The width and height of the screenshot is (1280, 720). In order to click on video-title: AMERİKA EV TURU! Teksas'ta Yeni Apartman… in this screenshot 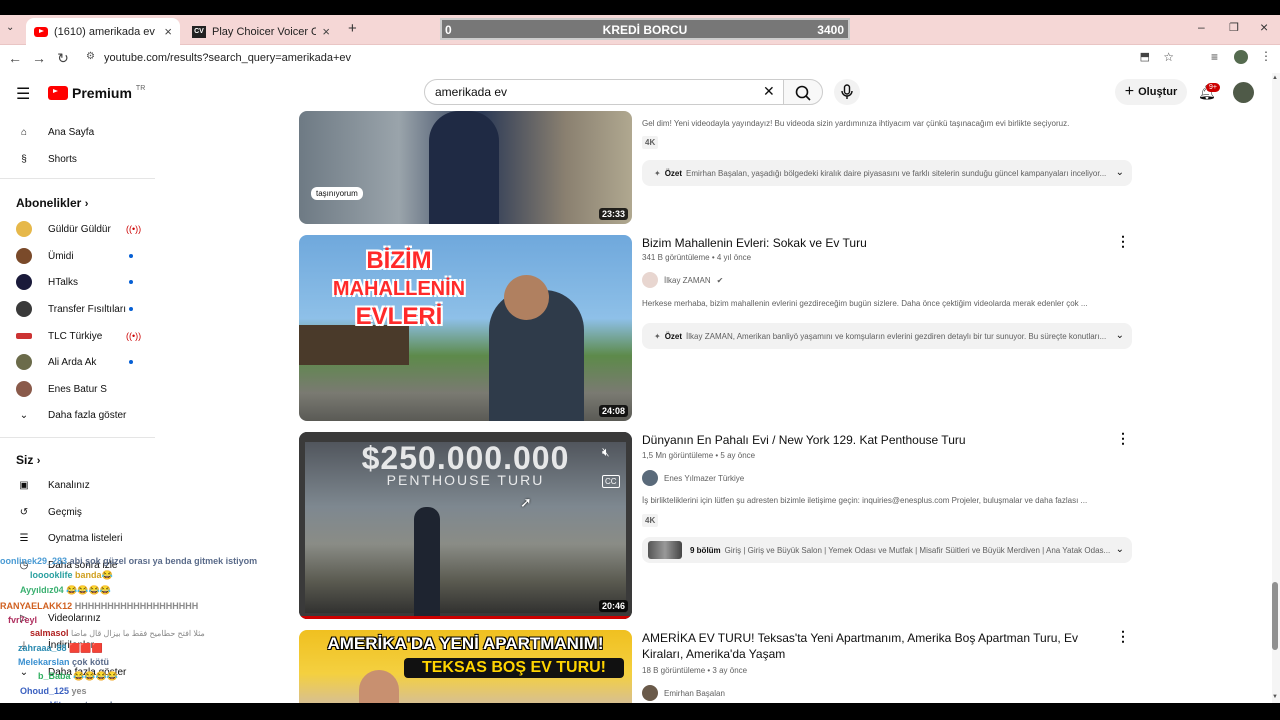, I will do `click(872, 646)`.